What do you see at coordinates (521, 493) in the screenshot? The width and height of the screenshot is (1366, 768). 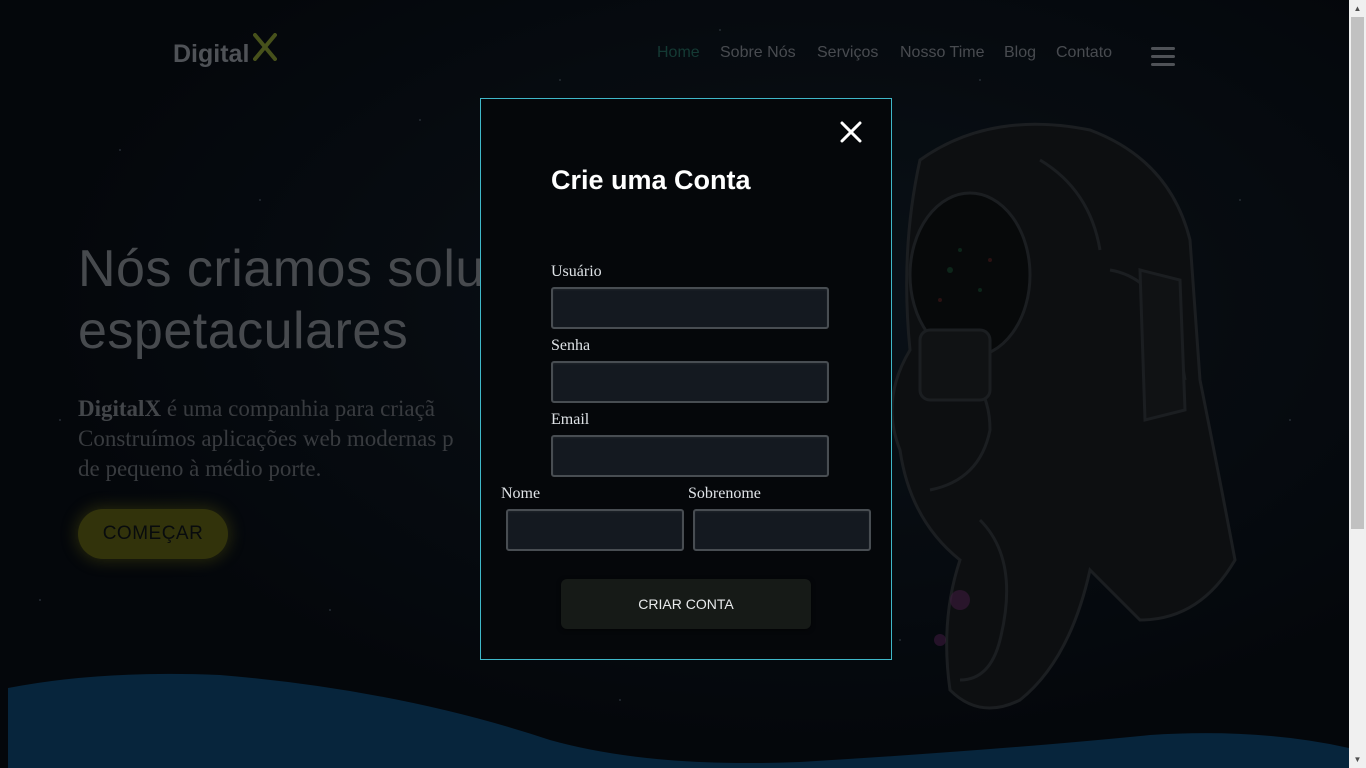 I see `nome-label: Nome` at bounding box center [521, 493].